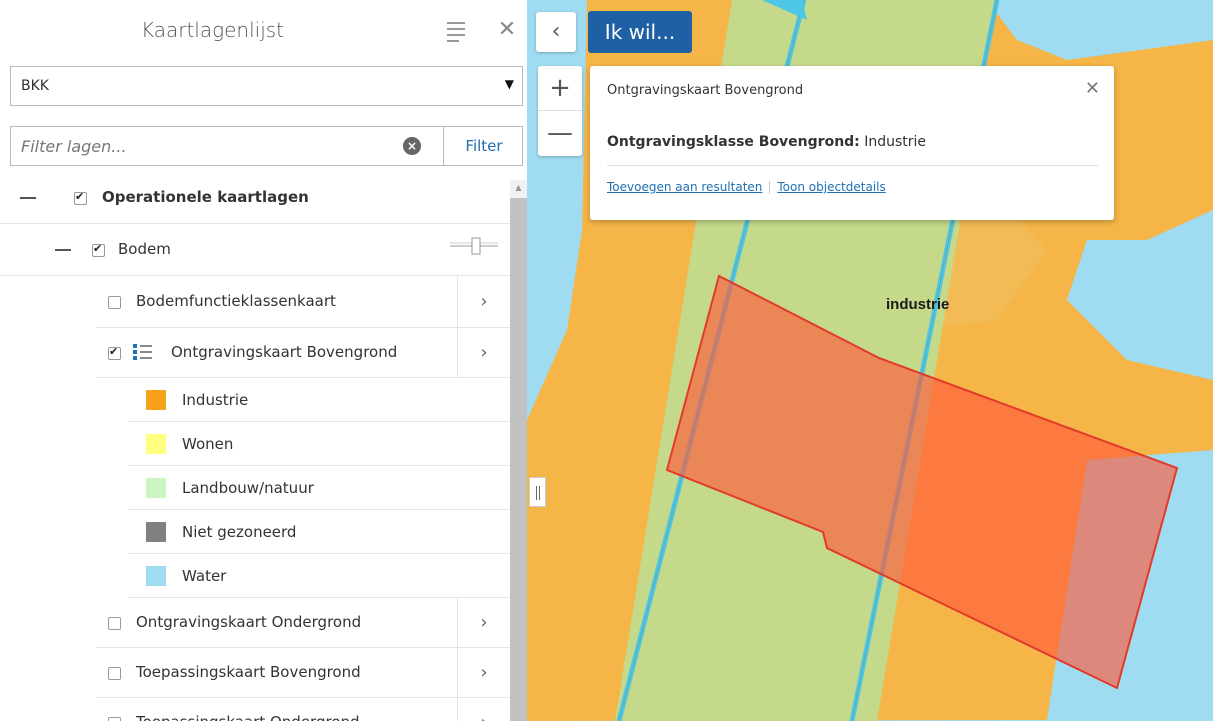 This screenshot has width=1213, height=721. Describe the element at coordinates (248, 672) in the screenshot. I see `layer-label: Toepassingskaart Bovengrond` at that location.